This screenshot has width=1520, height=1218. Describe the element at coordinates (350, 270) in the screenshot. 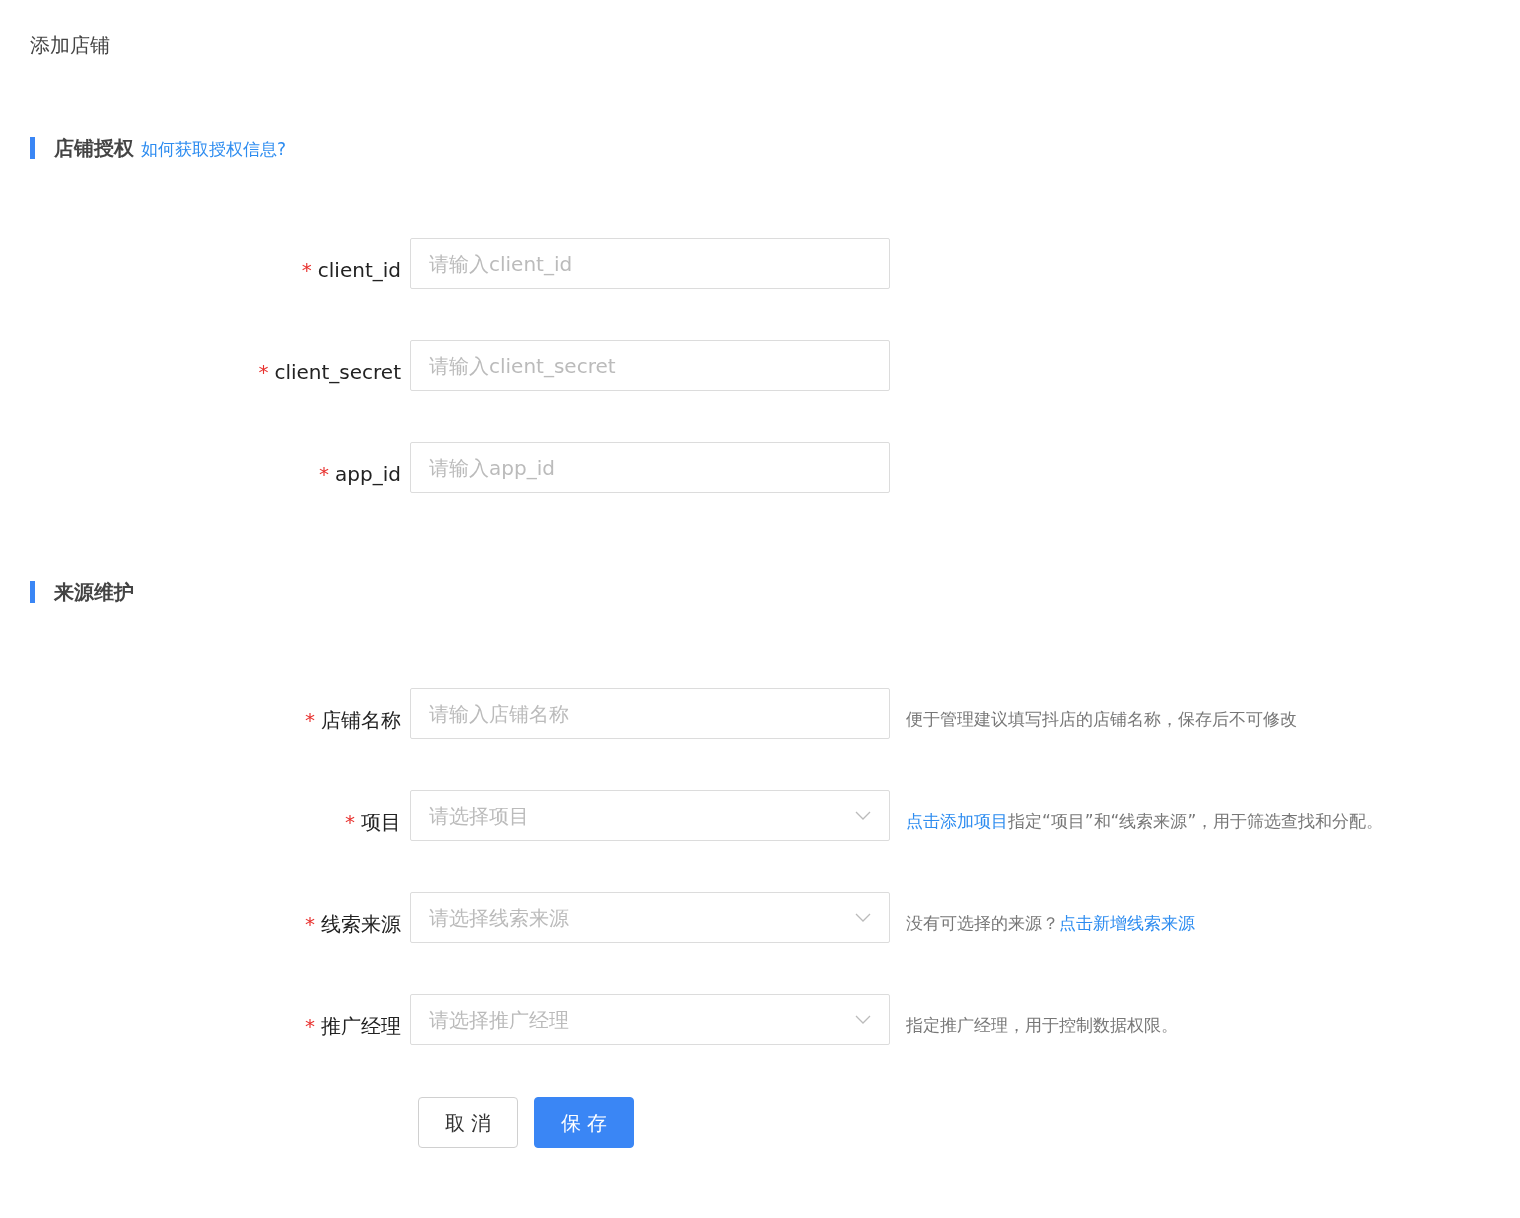

I see `field-label: * client_id` at that location.